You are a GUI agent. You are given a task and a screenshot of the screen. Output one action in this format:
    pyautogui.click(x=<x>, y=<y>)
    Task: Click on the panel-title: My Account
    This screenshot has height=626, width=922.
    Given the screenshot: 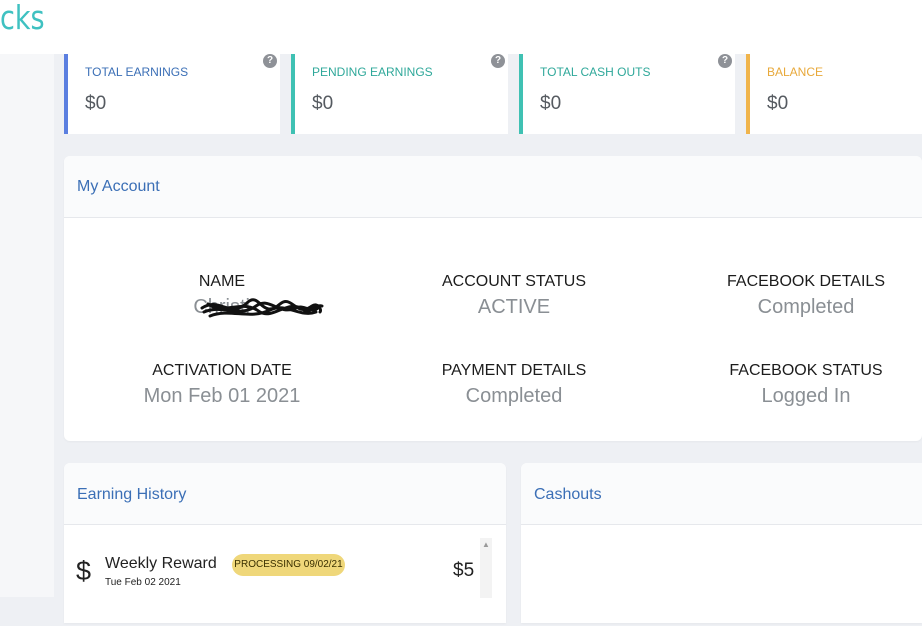 What is the action you would take?
    pyautogui.click(x=118, y=186)
    